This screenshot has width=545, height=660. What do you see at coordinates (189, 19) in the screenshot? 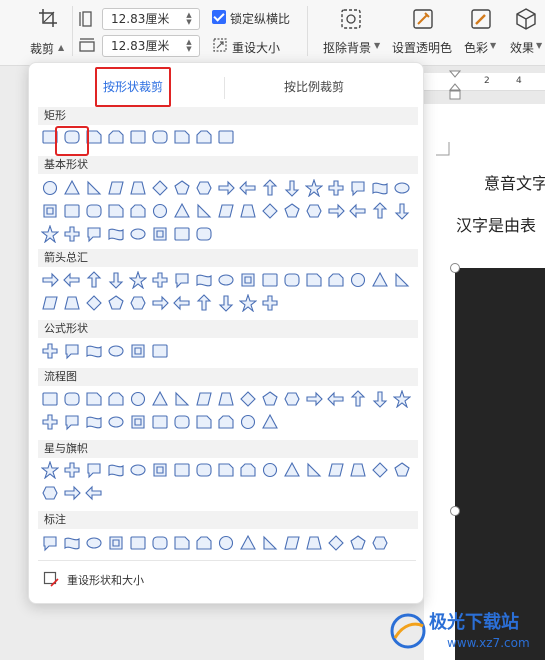
I see `height-spinner-icon: ▲ ▼` at bounding box center [189, 19].